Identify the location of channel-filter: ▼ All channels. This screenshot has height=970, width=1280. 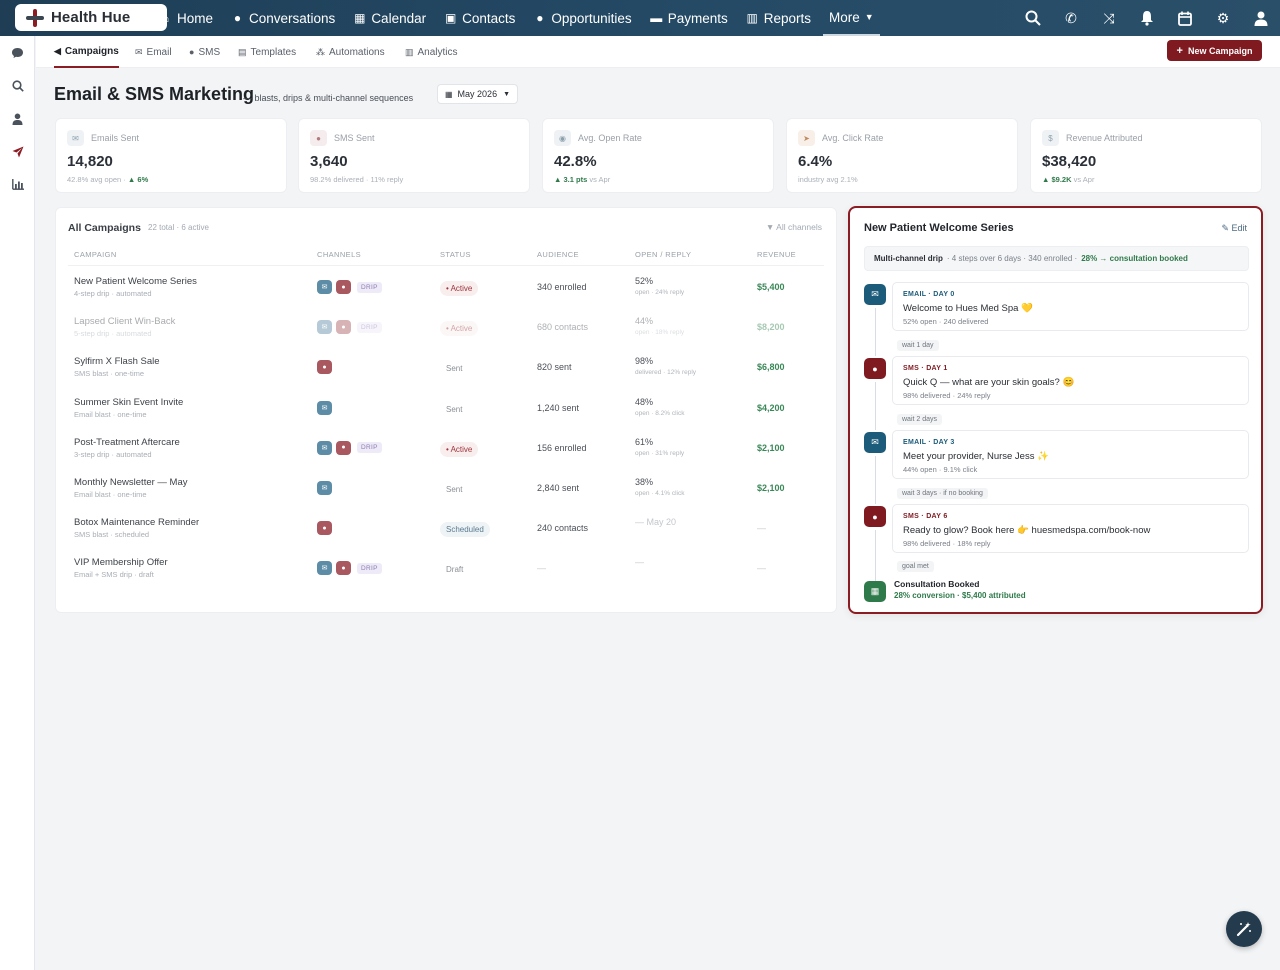
(794, 227).